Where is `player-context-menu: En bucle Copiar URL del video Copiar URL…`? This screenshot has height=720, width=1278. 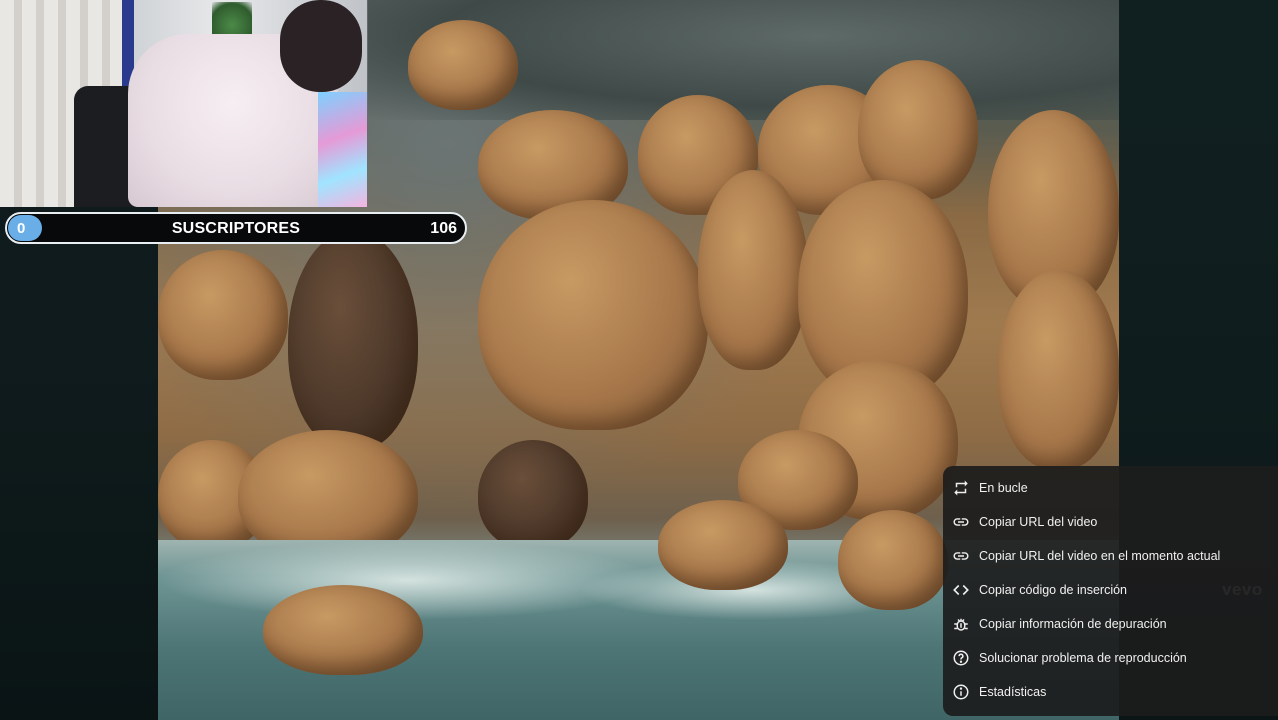
player-context-menu: En bucle Copiar URL del video Copiar URL… is located at coordinates (1110, 591).